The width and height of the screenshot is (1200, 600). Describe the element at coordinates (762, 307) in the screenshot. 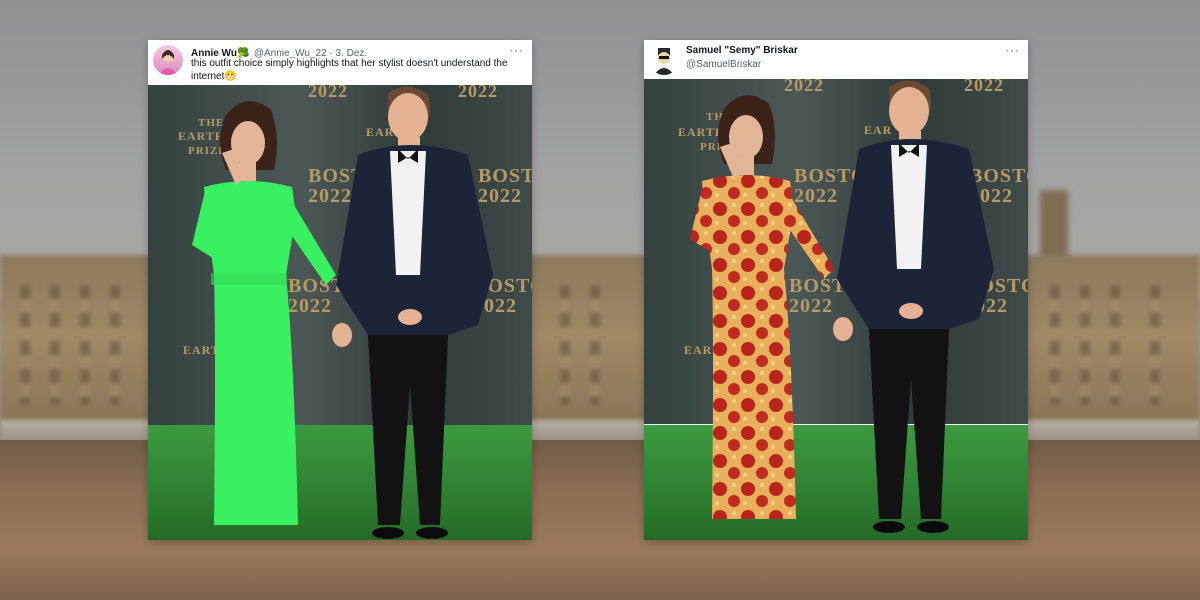

I see `woman-in-pizza-dress` at that location.